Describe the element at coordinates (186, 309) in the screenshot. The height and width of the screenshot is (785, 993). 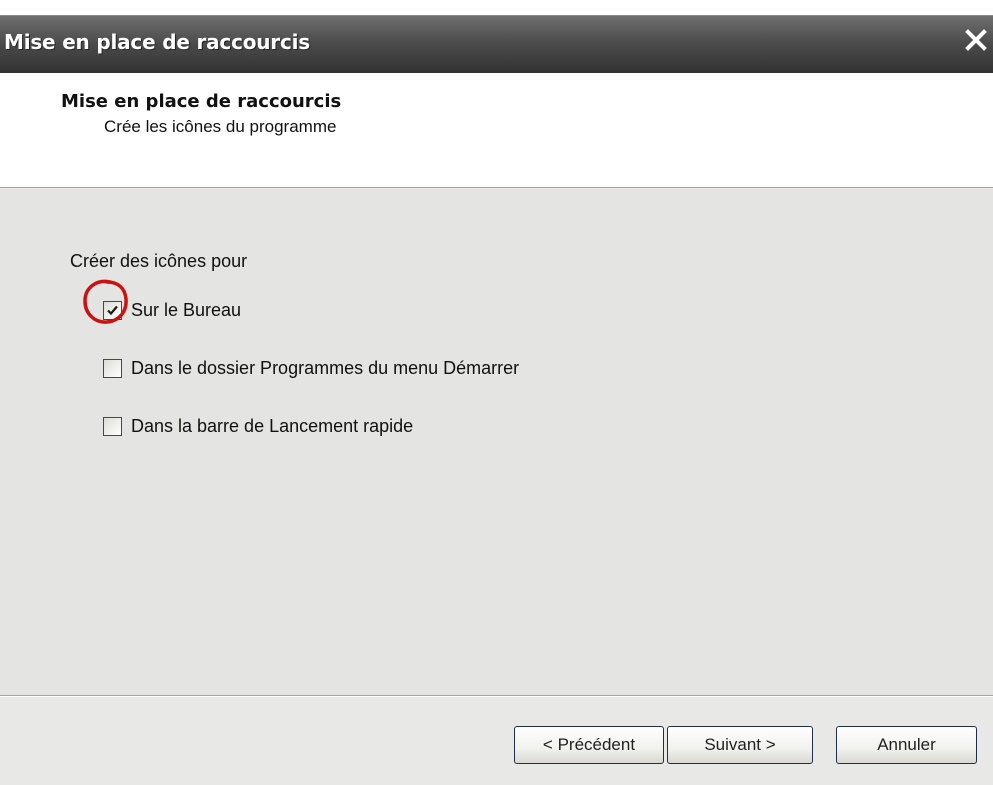
I see `checkbox-desktop-label: Sur le Bureau` at that location.